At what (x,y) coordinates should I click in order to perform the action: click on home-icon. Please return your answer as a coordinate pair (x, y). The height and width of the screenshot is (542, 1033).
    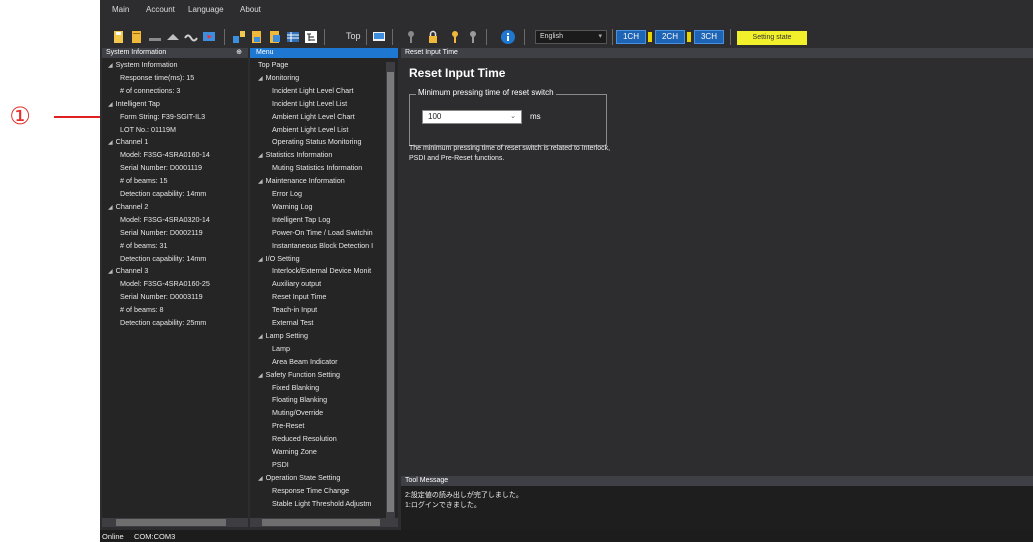
    Looking at the image, I should click on (379, 37).